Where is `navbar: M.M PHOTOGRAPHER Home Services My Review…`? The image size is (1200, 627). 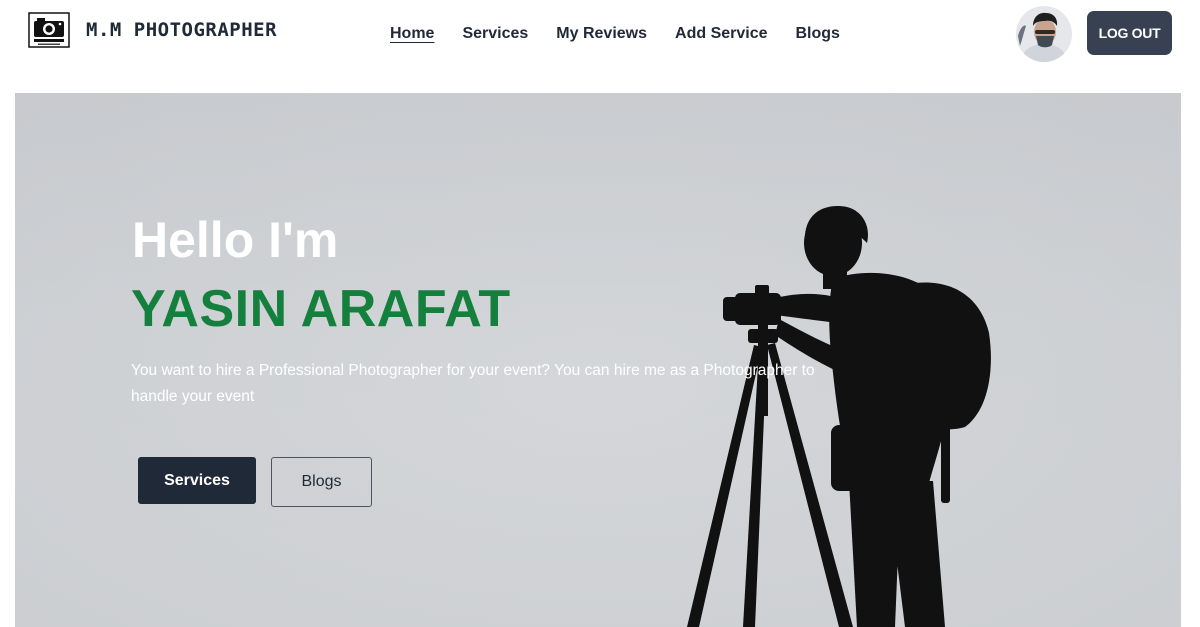
navbar: M.M PHOTOGRAPHER Home Services My Review… is located at coordinates (600, 34).